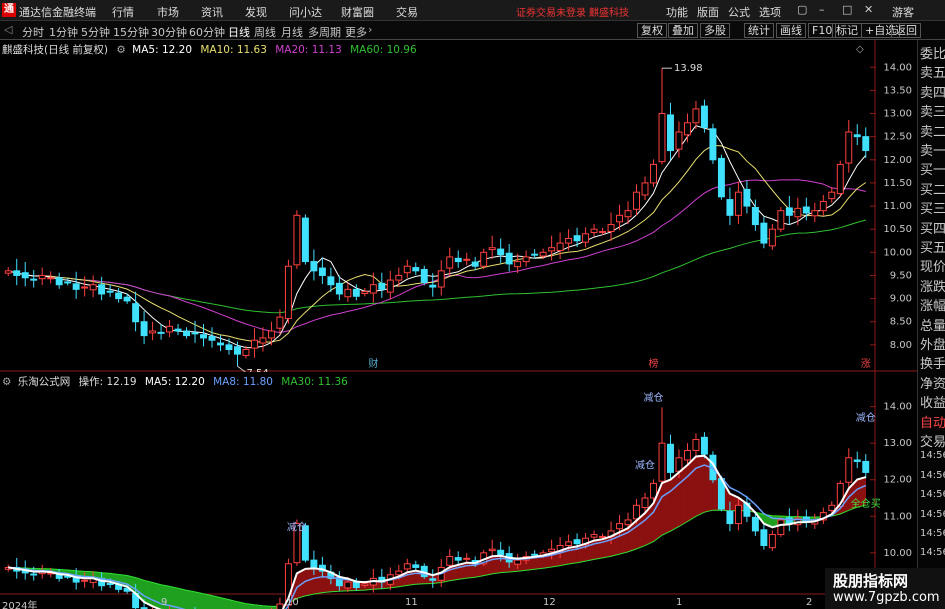 Image resolution: width=945 pixels, height=609 pixels. I want to click on side-item-20: 交易, so click(932, 440).